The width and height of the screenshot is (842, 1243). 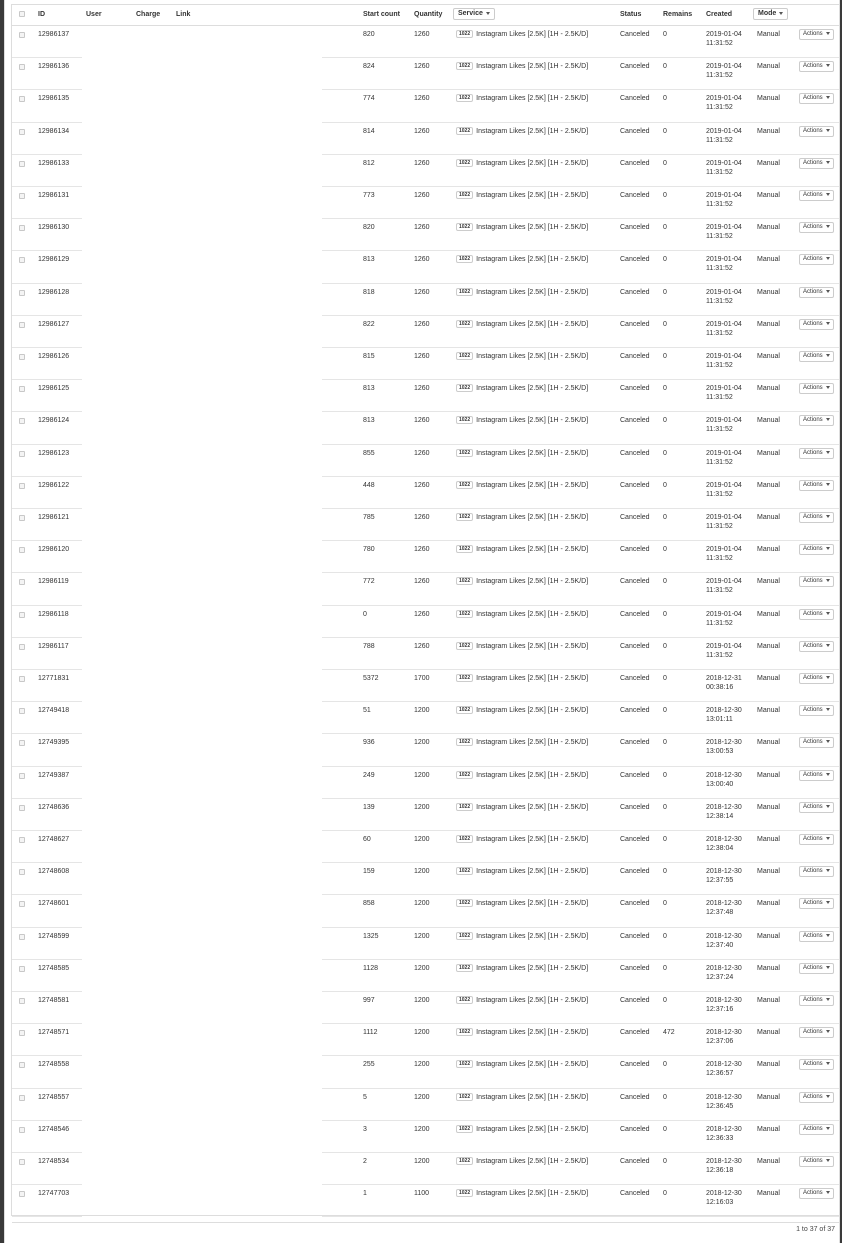 What do you see at coordinates (148, 14) in the screenshot?
I see `col-charge: Charge` at bounding box center [148, 14].